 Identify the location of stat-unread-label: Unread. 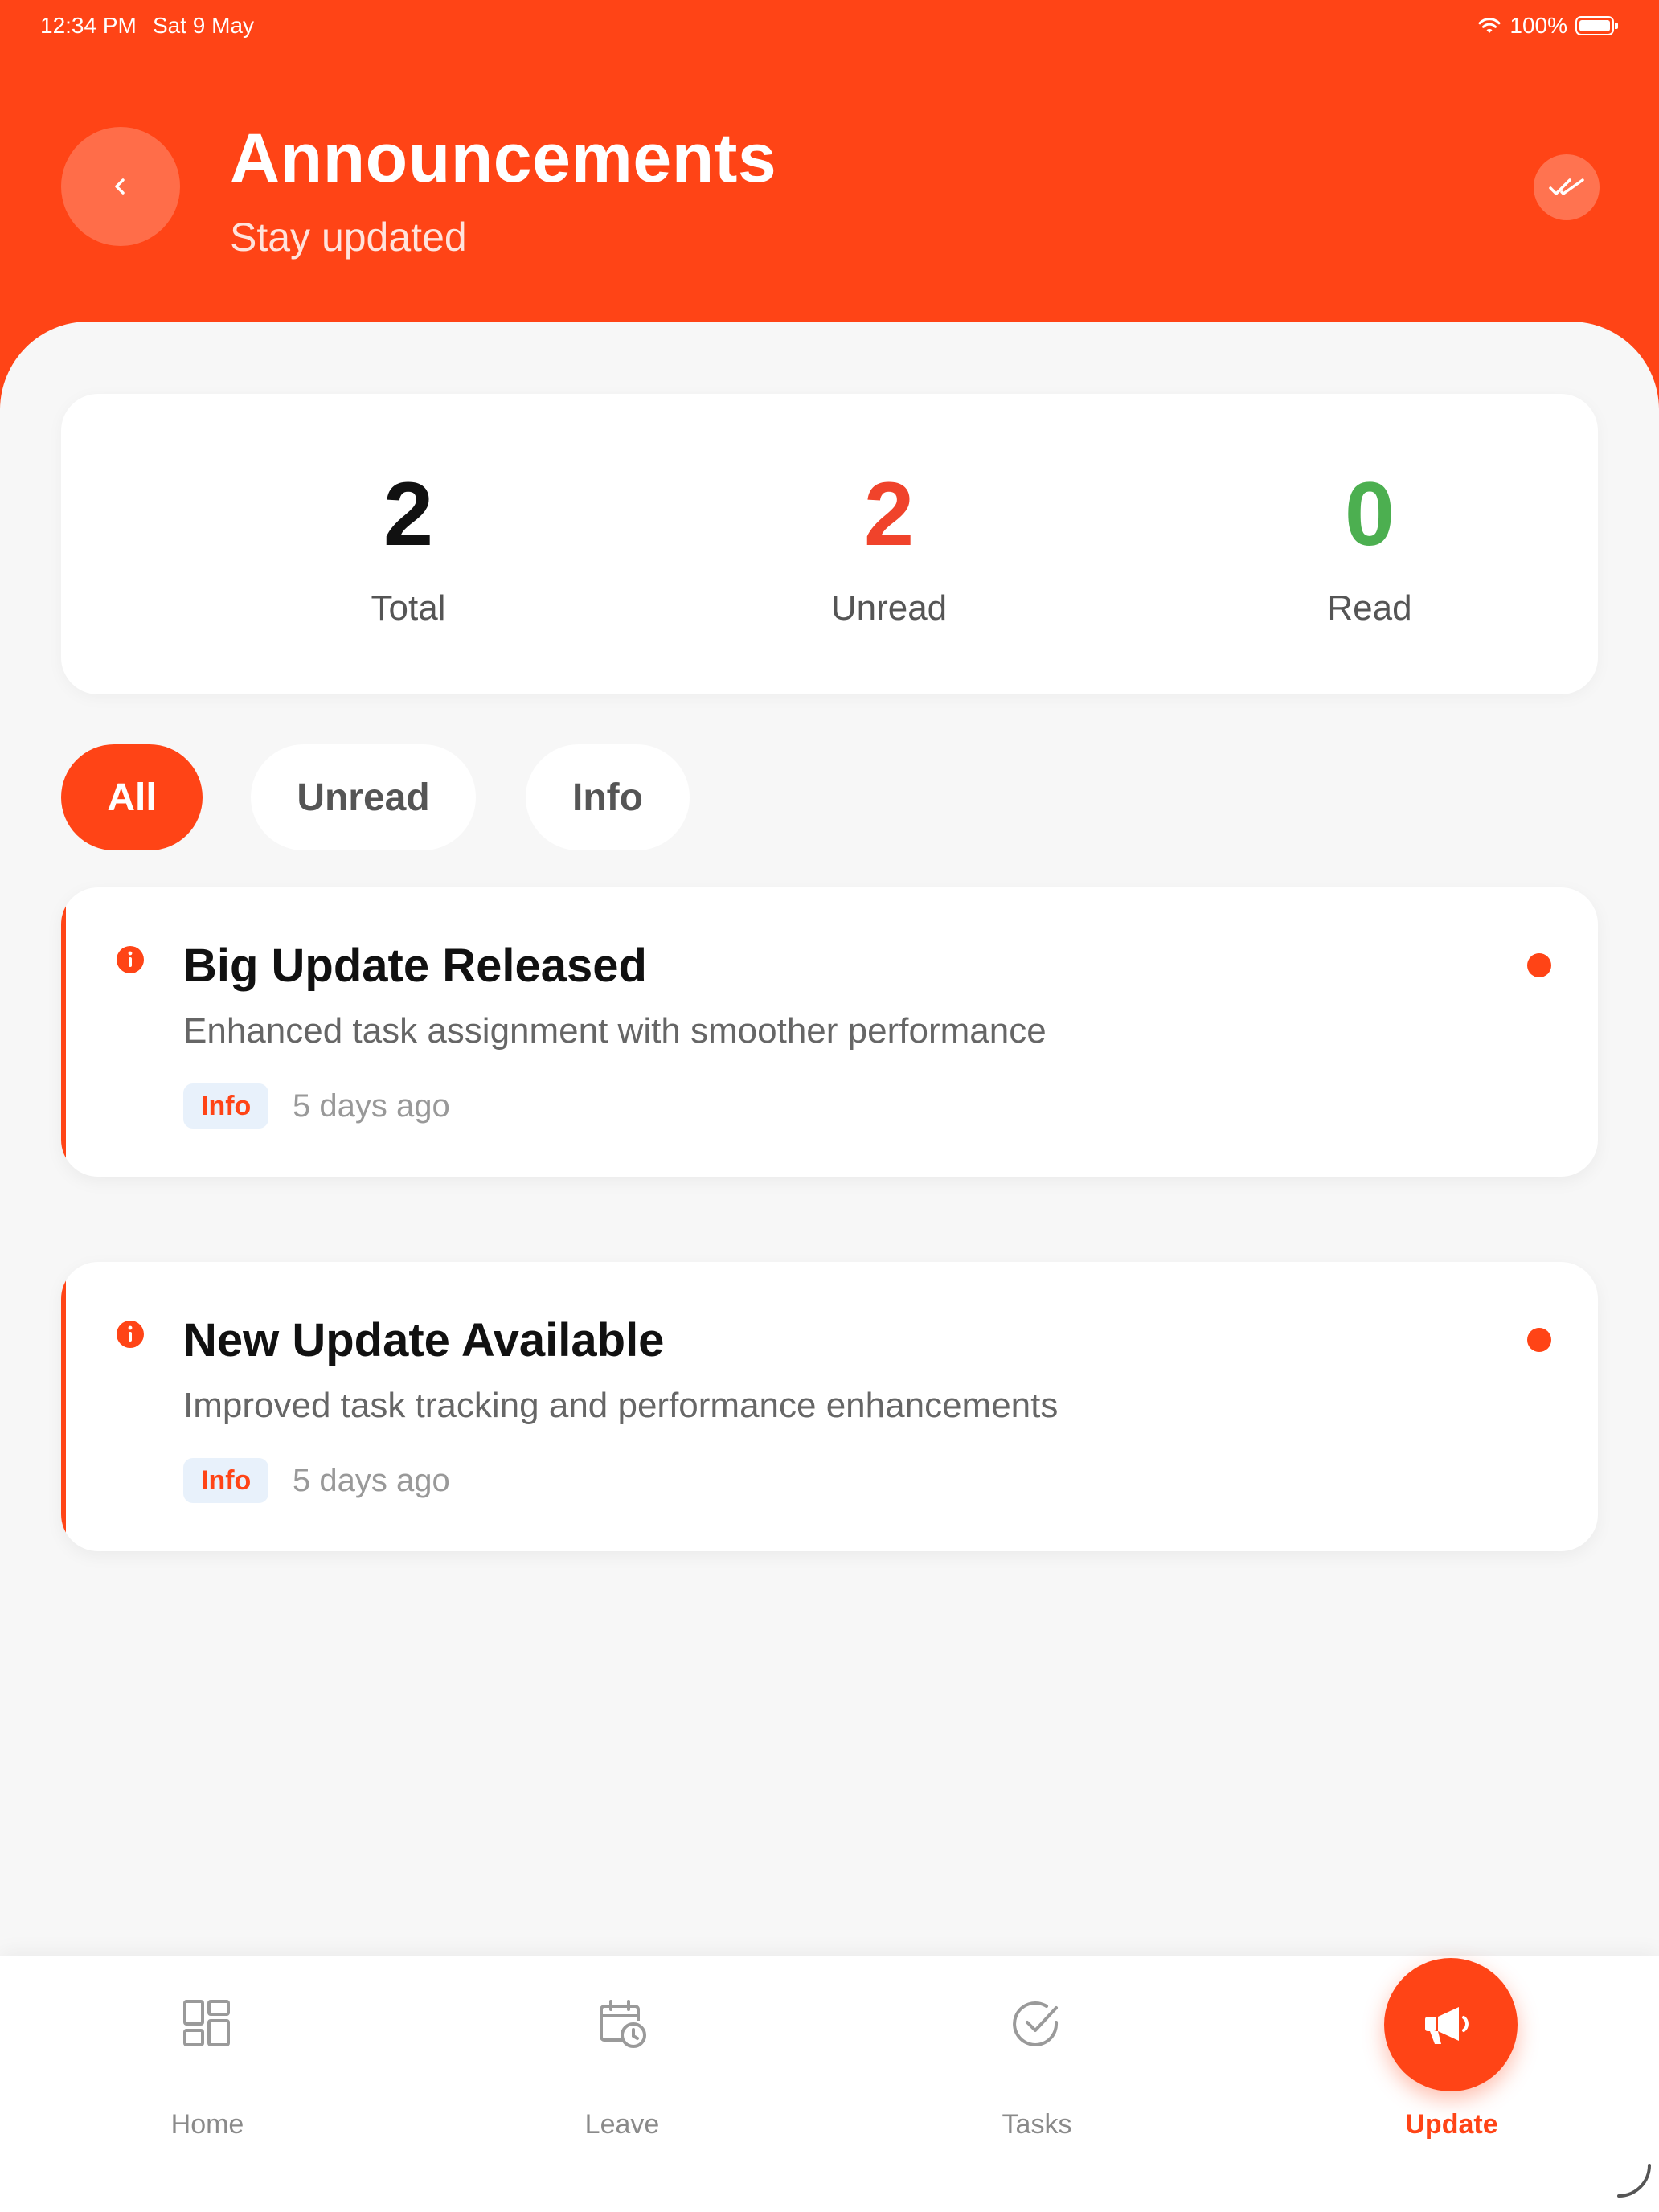
(889, 608).